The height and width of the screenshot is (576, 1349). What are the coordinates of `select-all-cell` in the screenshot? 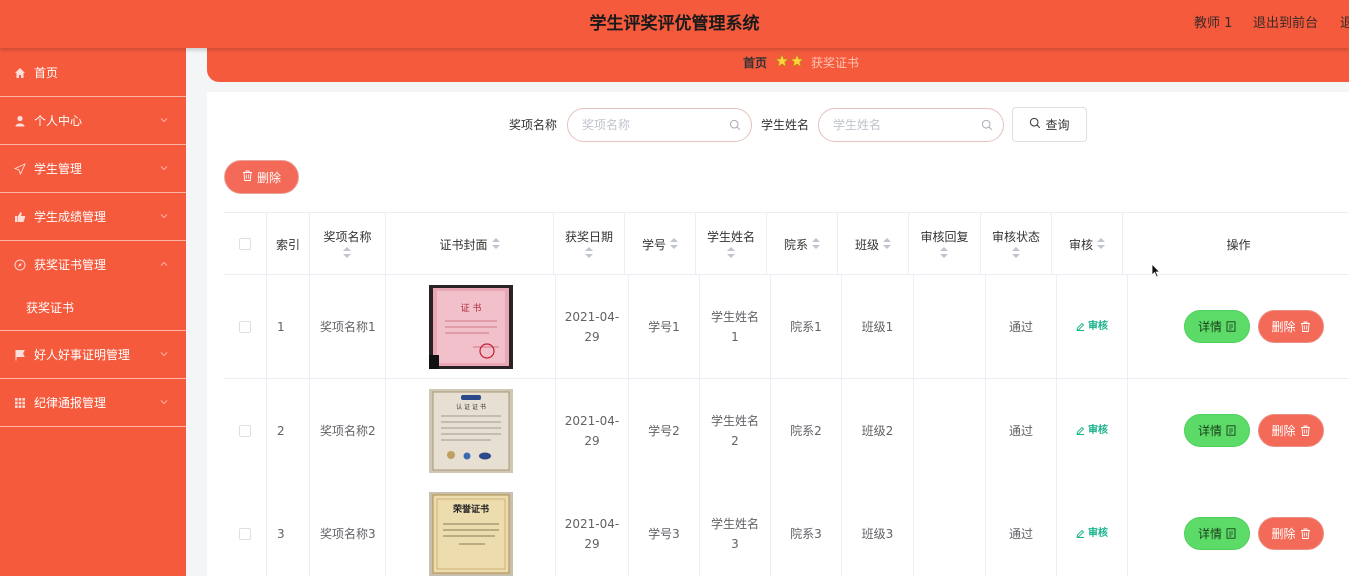 It's located at (245, 244).